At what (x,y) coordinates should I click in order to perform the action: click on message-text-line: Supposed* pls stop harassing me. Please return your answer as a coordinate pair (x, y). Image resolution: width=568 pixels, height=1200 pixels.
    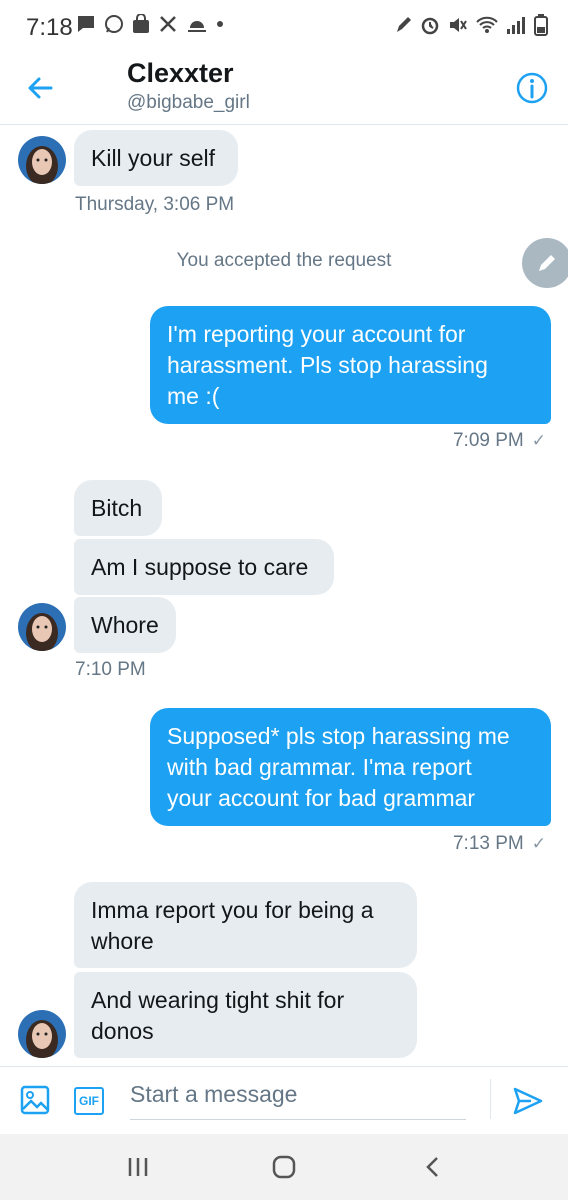
    Looking at the image, I should click on (338, 736).